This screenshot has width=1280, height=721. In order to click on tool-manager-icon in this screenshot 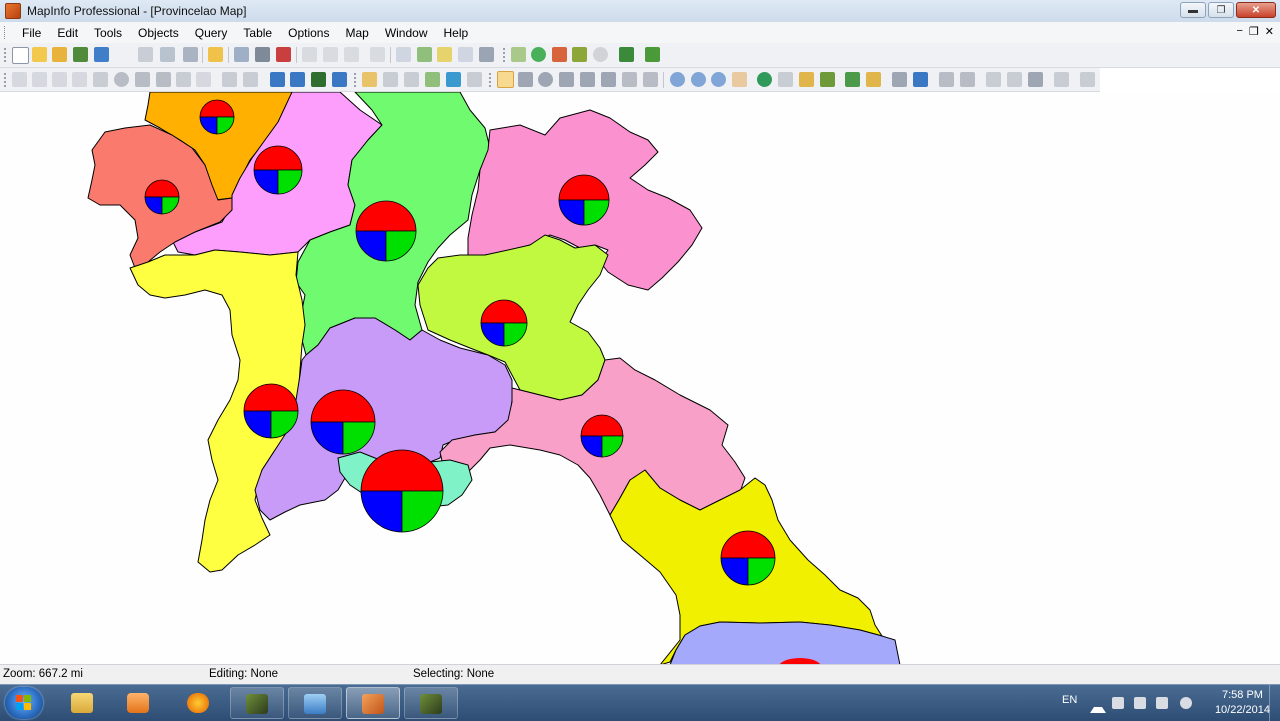, I will do `click(518, 54)`.